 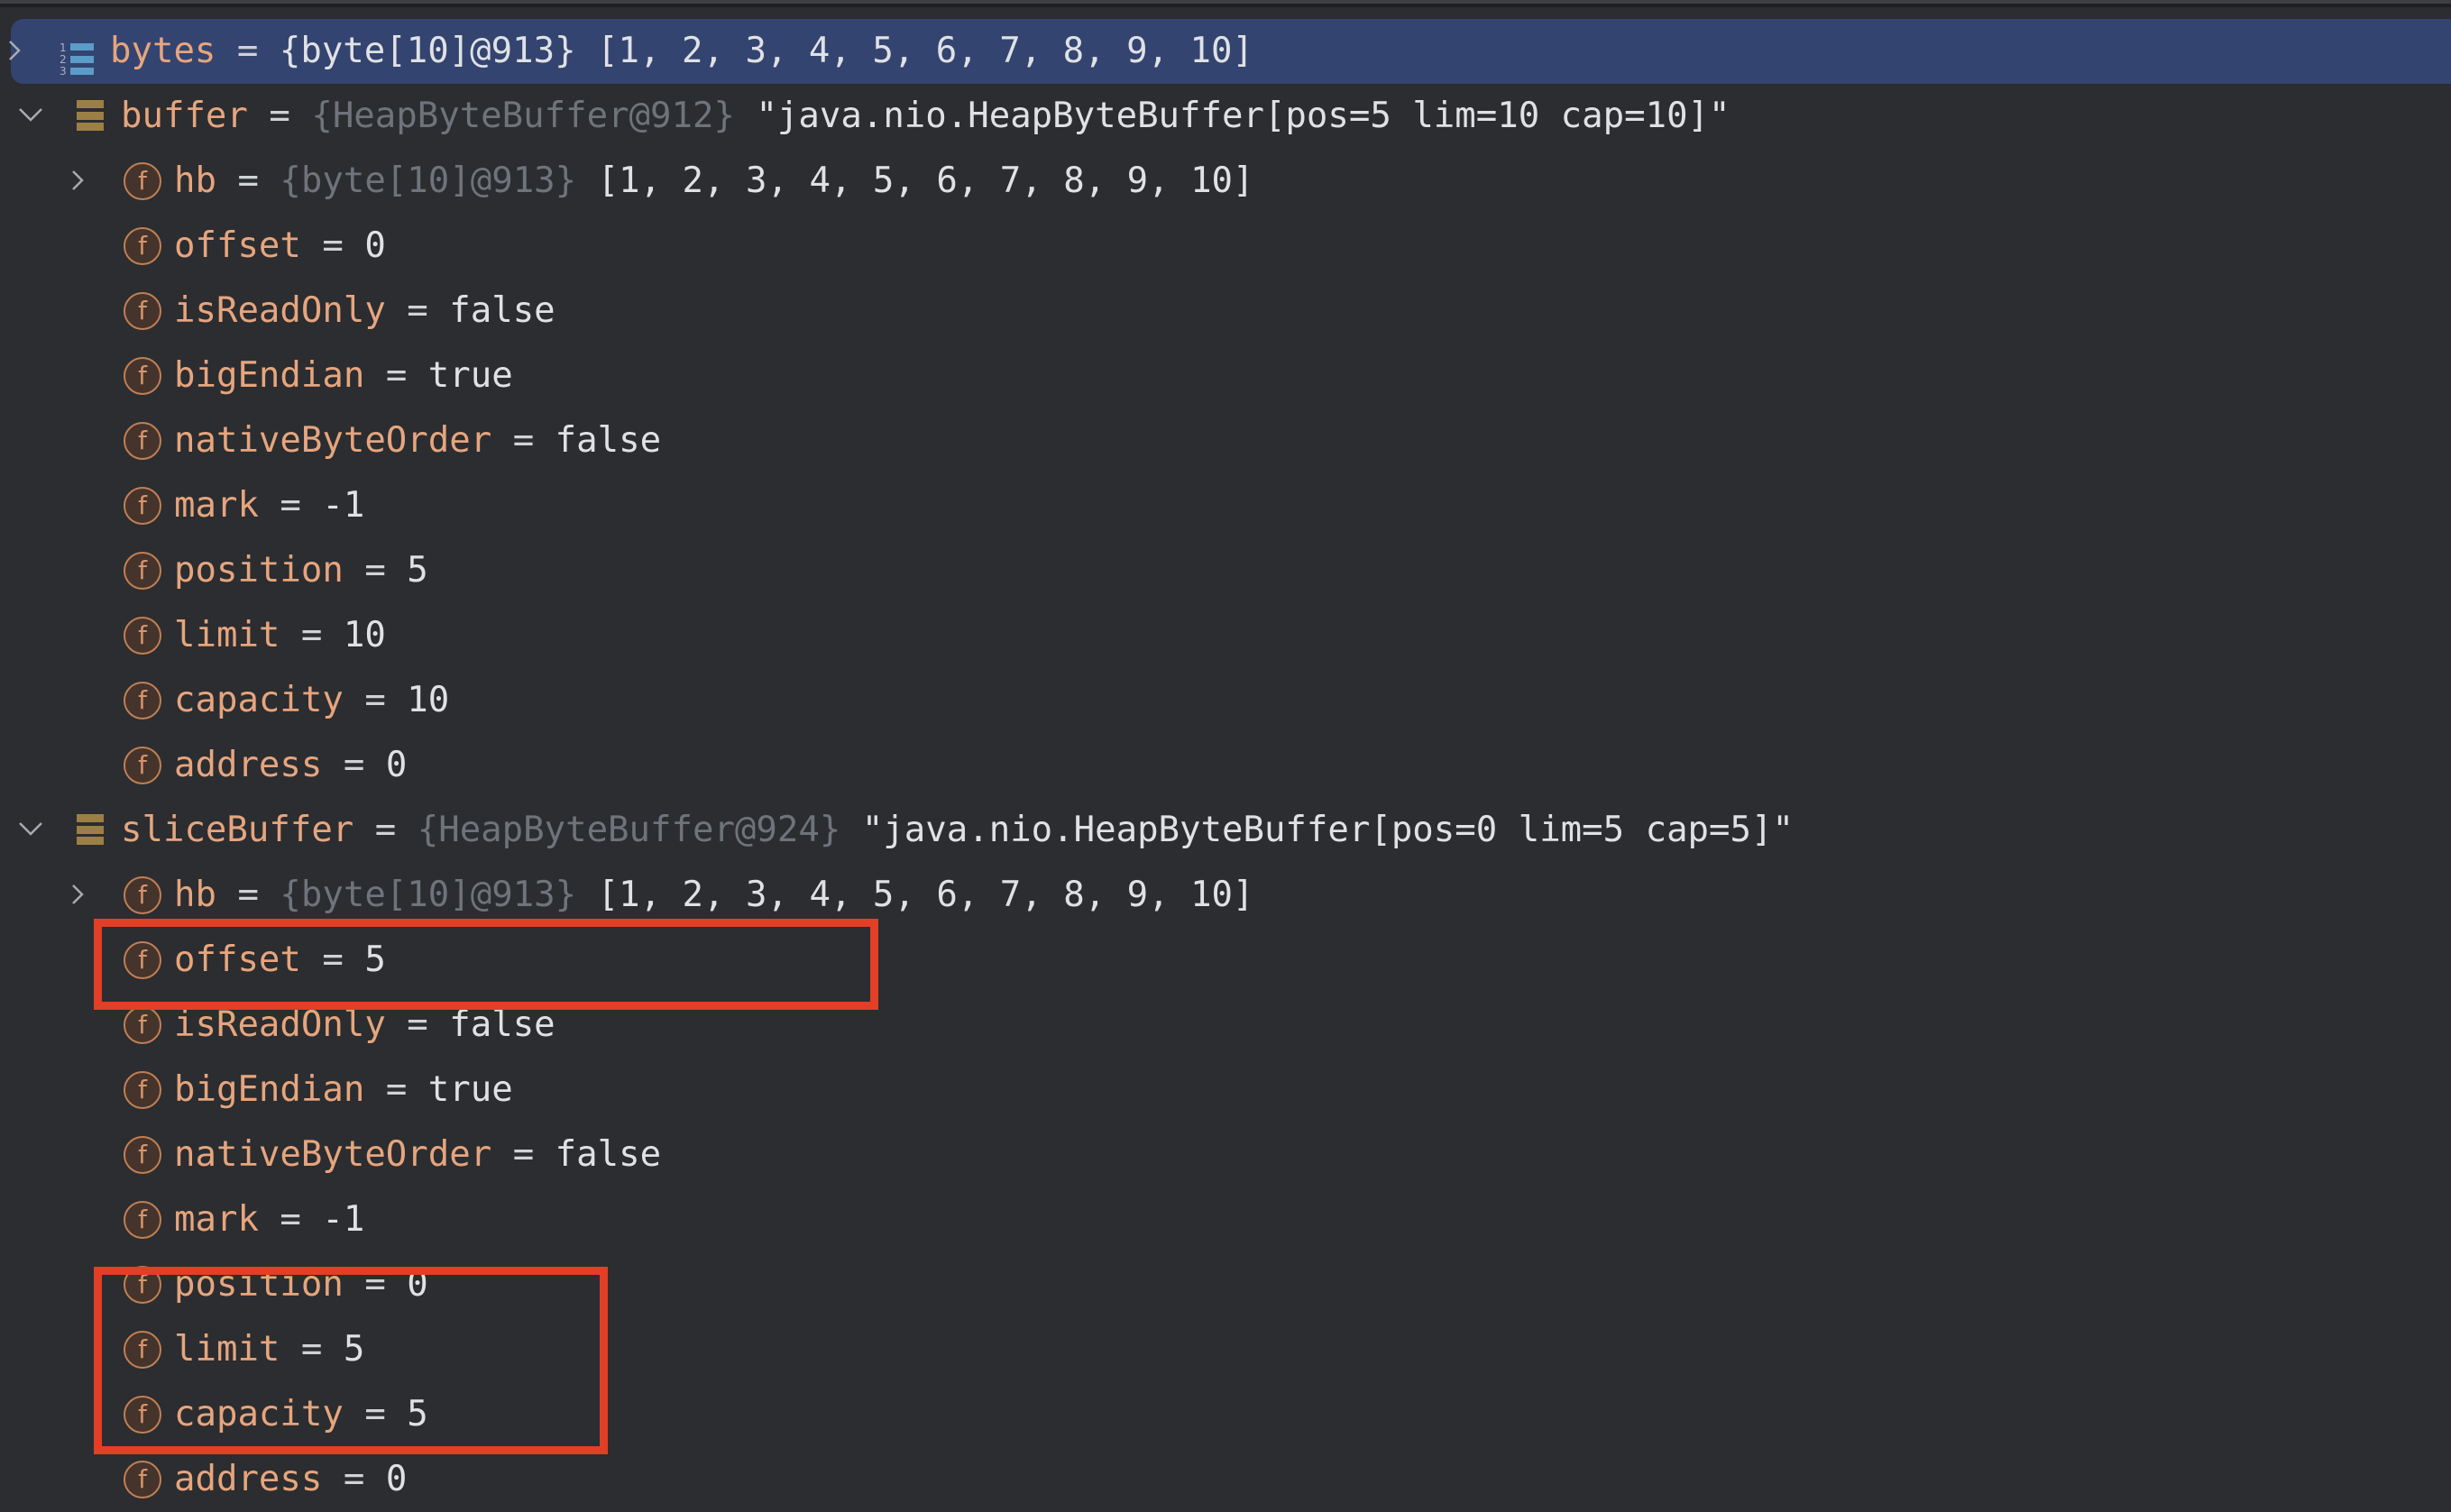 I want to click on field-row-buffer-offset: f offset = 0, so click(x=1225, y=247).